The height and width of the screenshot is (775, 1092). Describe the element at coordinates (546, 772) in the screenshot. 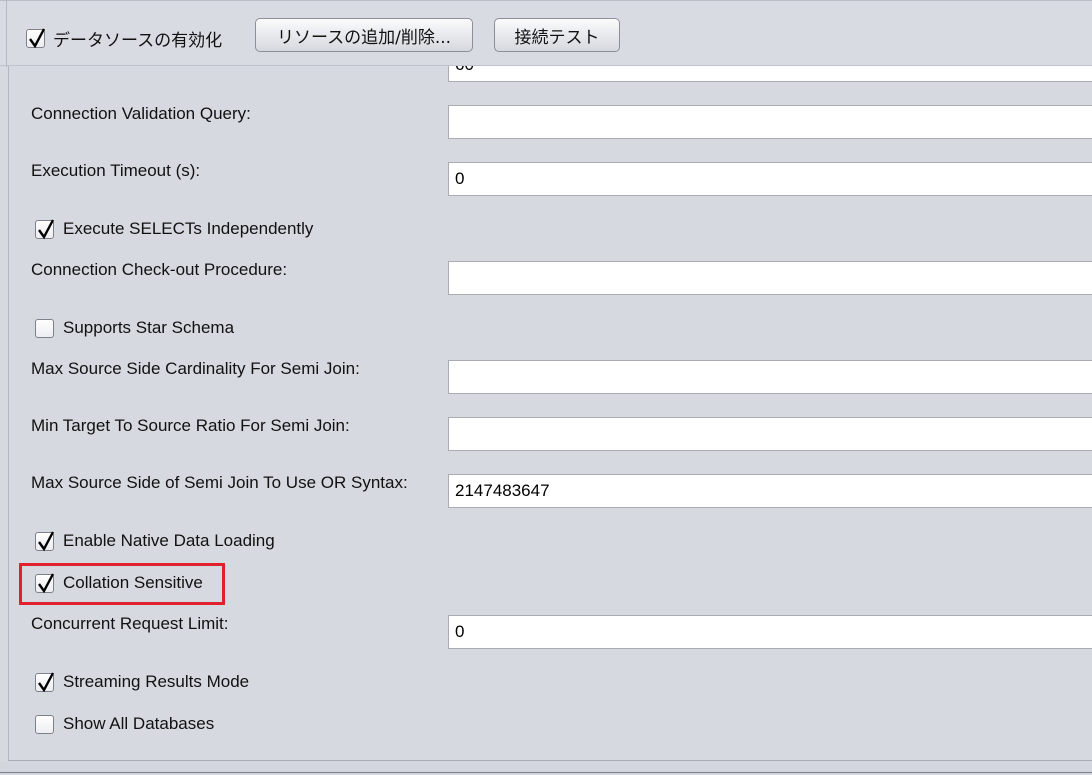

I see `bottom-border-line` at that location.